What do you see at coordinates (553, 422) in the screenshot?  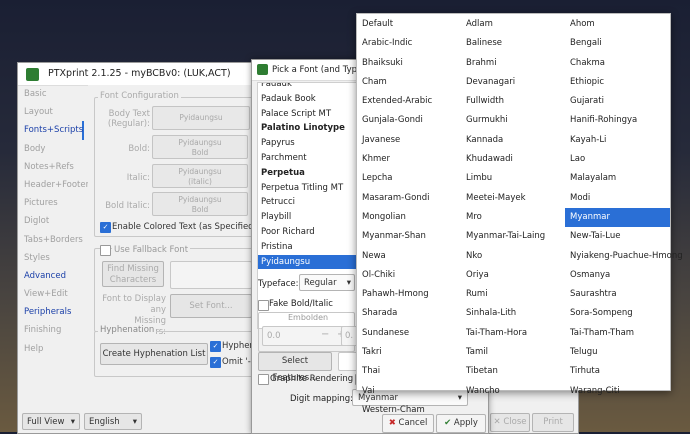 I see `print-button: Print` at bounding box center [553, 422].